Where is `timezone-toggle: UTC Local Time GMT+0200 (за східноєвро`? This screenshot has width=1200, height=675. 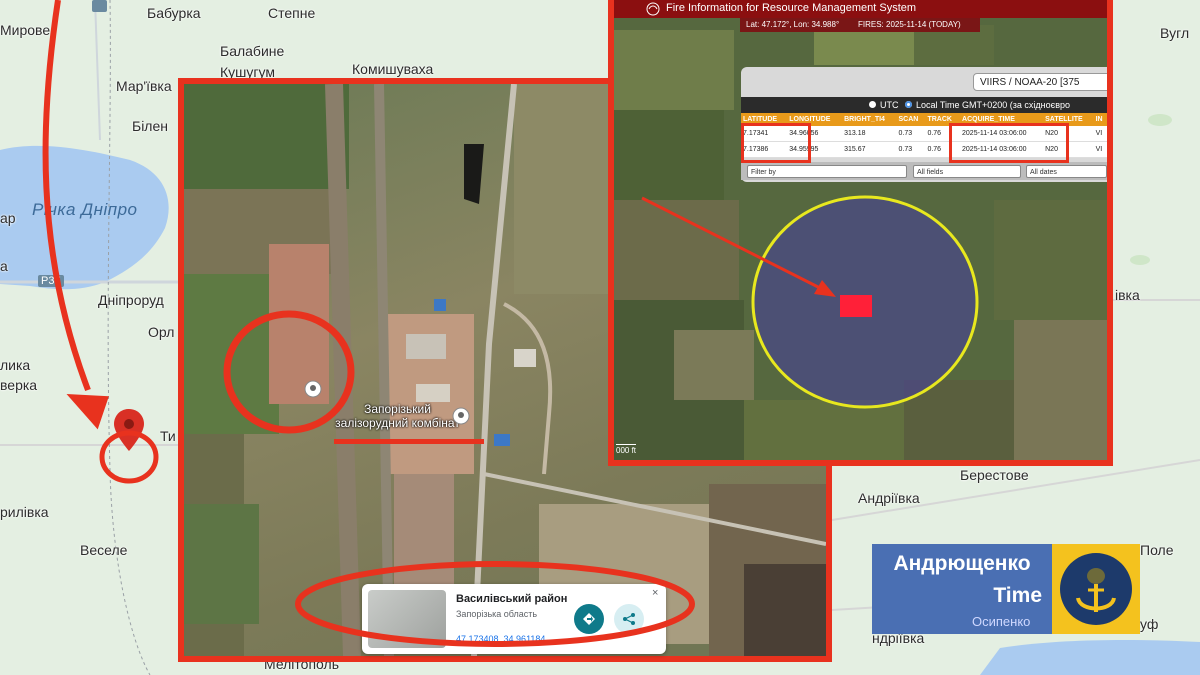
timezone-toggle: UTC Local Time GMT+0200 (за східноєвро is located at coordinates (924, 105).